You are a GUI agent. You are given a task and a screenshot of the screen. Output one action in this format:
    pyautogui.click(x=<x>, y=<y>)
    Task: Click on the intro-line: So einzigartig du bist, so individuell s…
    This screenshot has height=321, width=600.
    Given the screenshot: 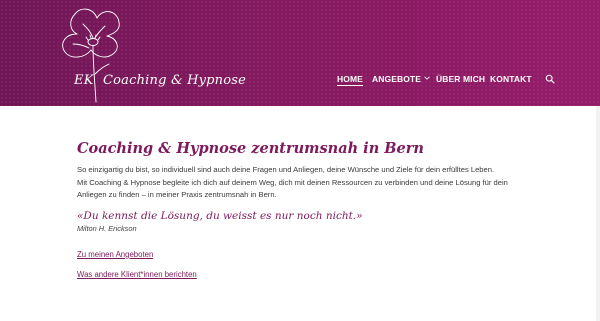 What is the action you would take?
    pyautogui.click(x=286, y=169)
    